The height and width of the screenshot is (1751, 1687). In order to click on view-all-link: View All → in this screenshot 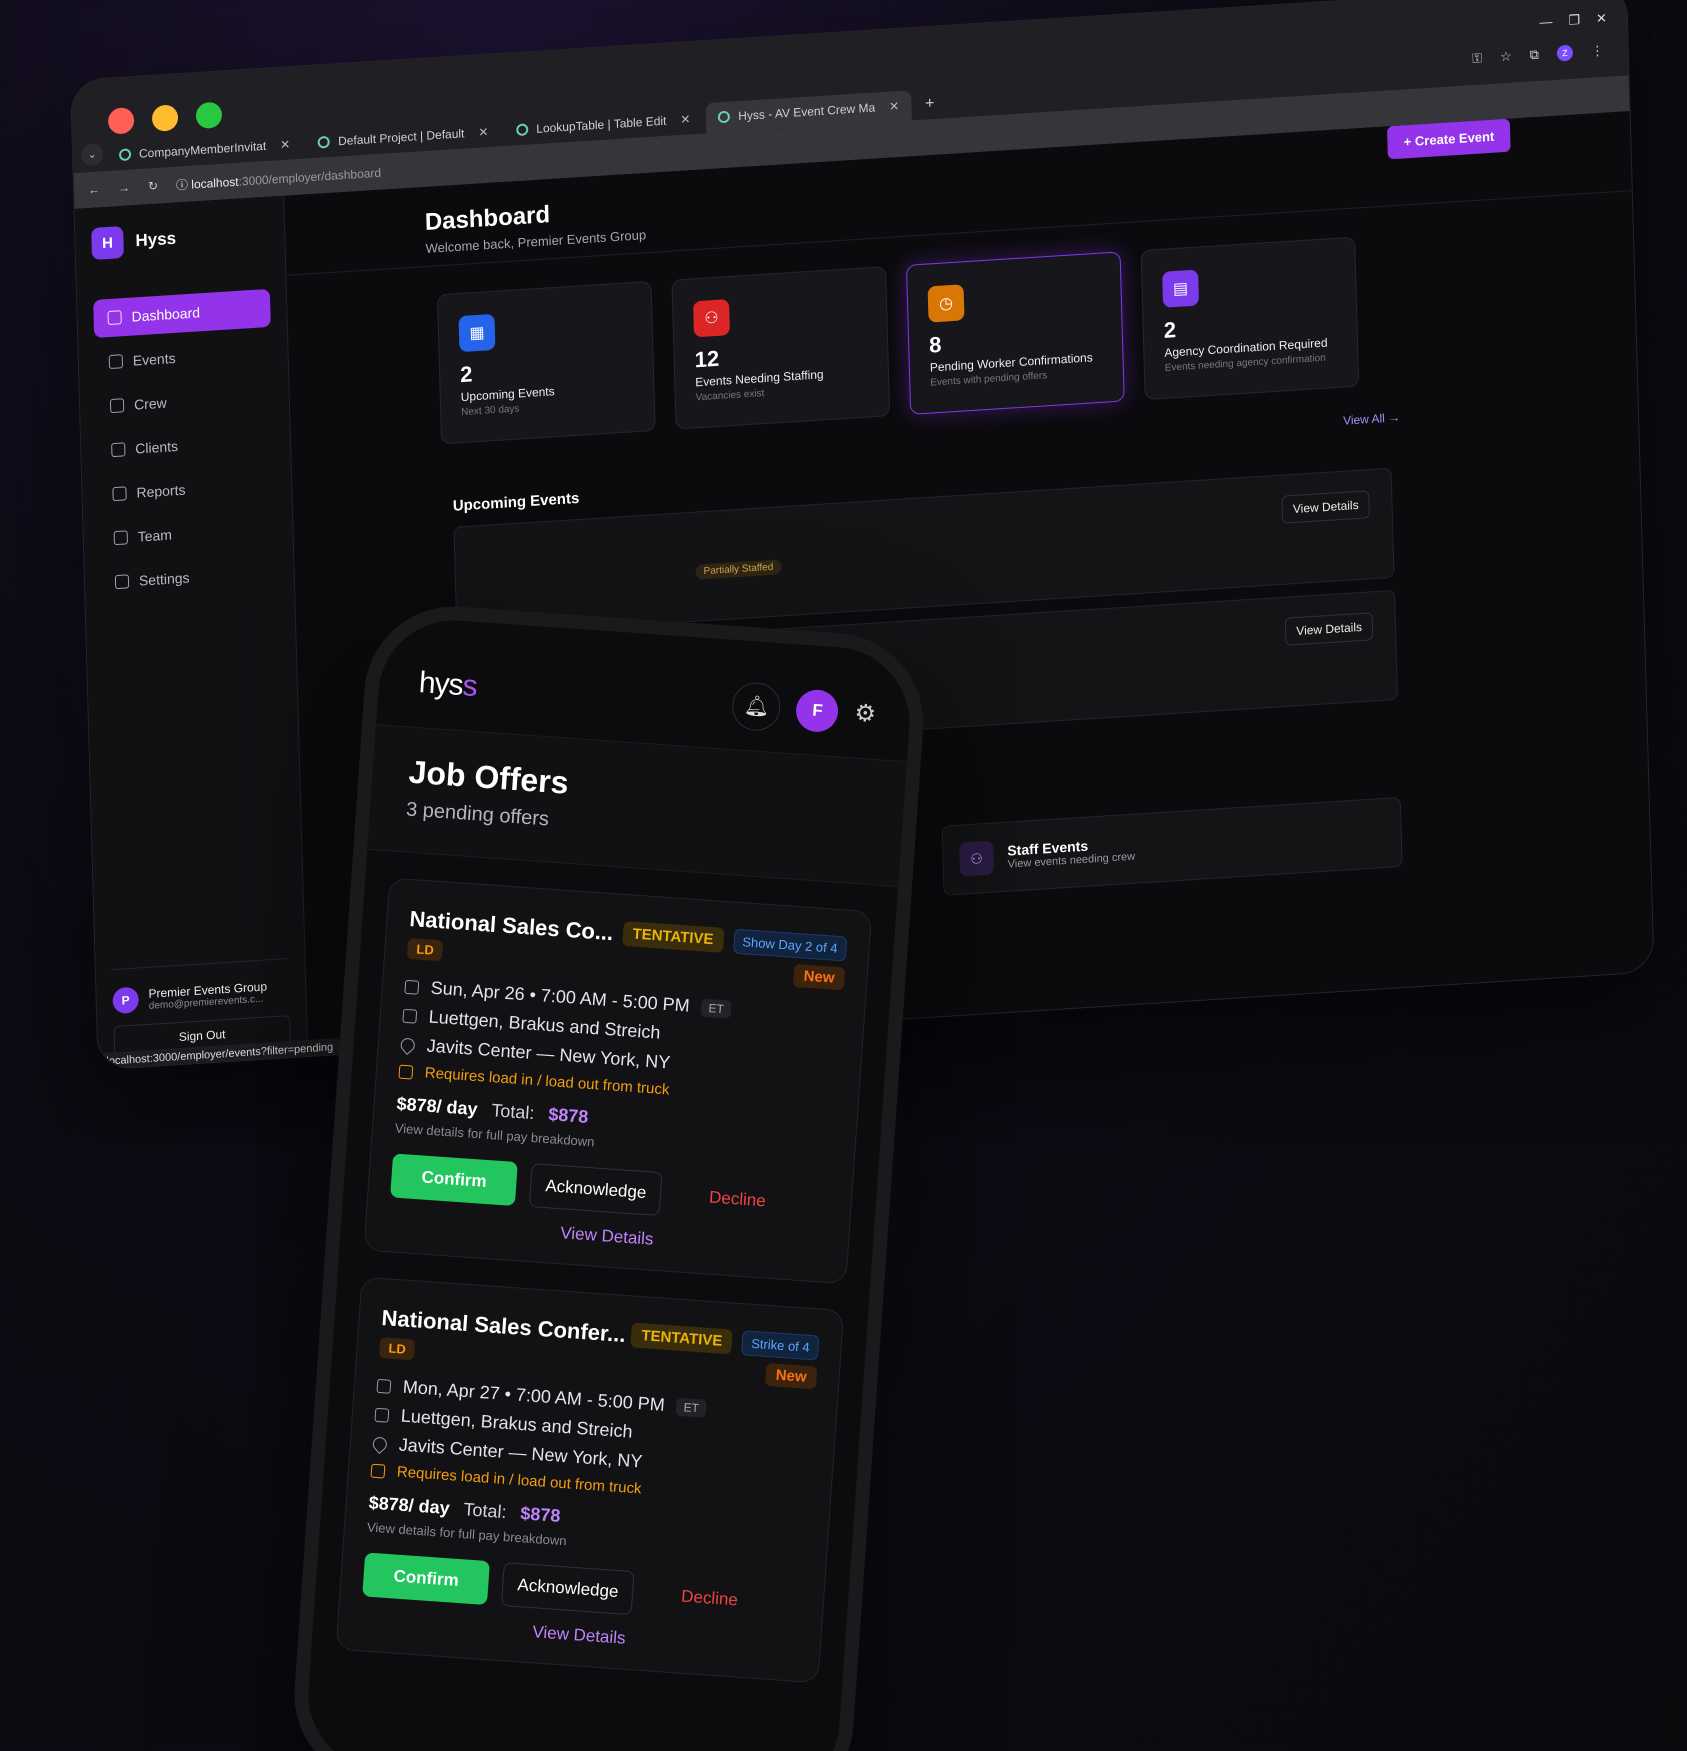, I will do `click(1372, 434)`.